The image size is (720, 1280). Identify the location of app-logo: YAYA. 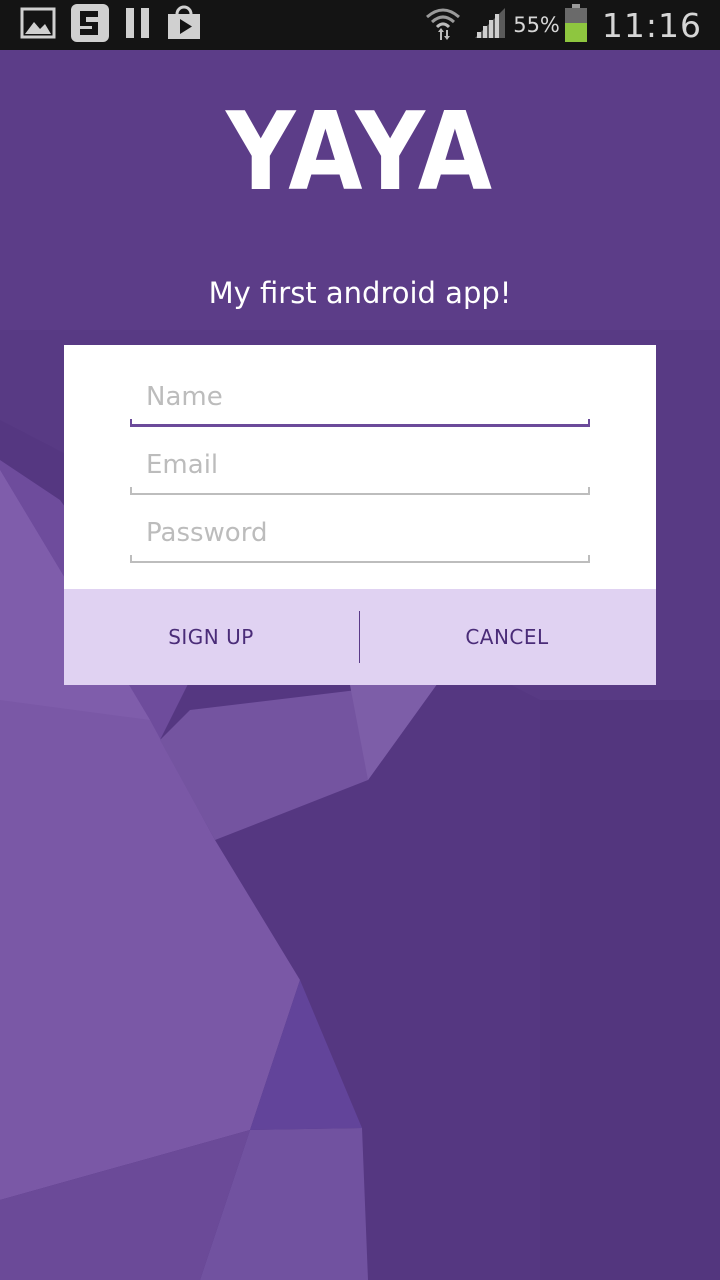
(360, 152).